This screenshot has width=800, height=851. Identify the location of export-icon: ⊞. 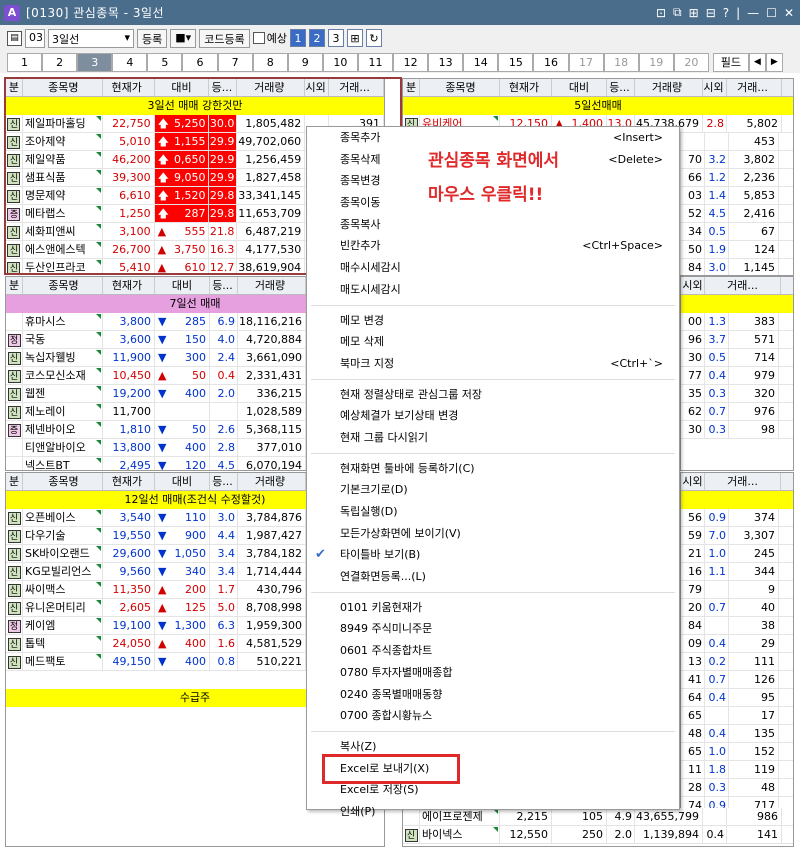
(354, 38).